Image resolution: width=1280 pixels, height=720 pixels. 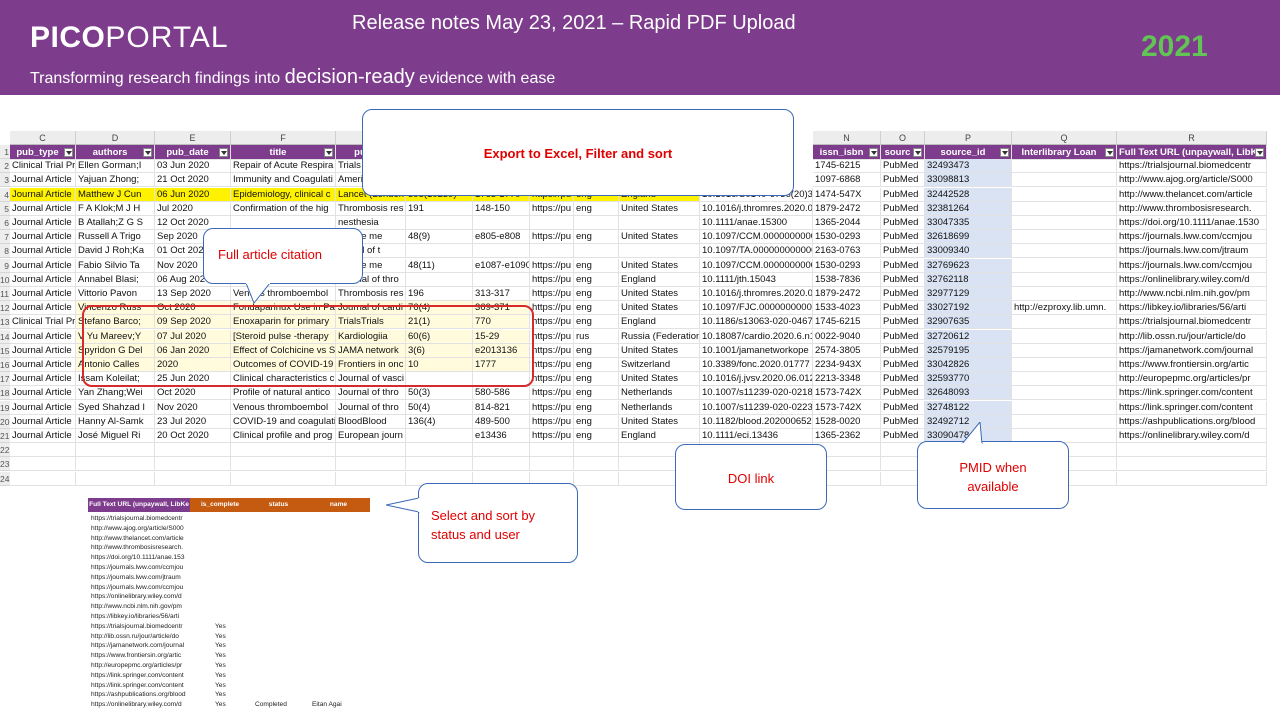 I want to click on row-number: 22, so click(x=5, y=450).